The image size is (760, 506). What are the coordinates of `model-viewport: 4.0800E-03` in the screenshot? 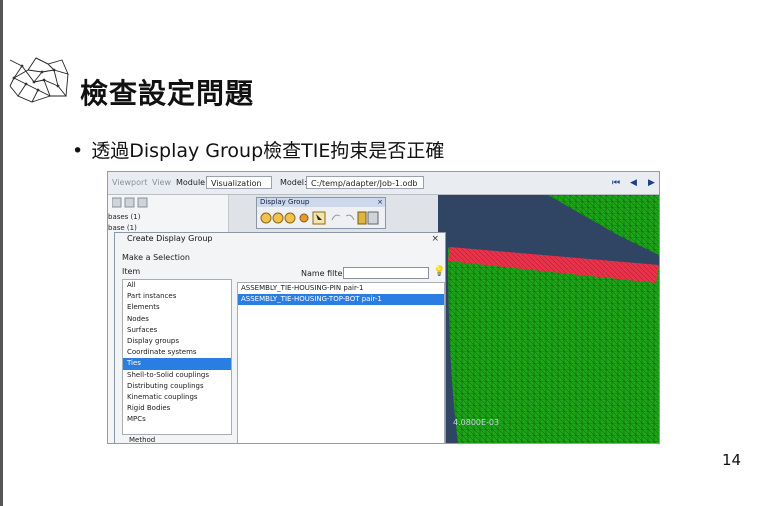 It's located at (548, 319).